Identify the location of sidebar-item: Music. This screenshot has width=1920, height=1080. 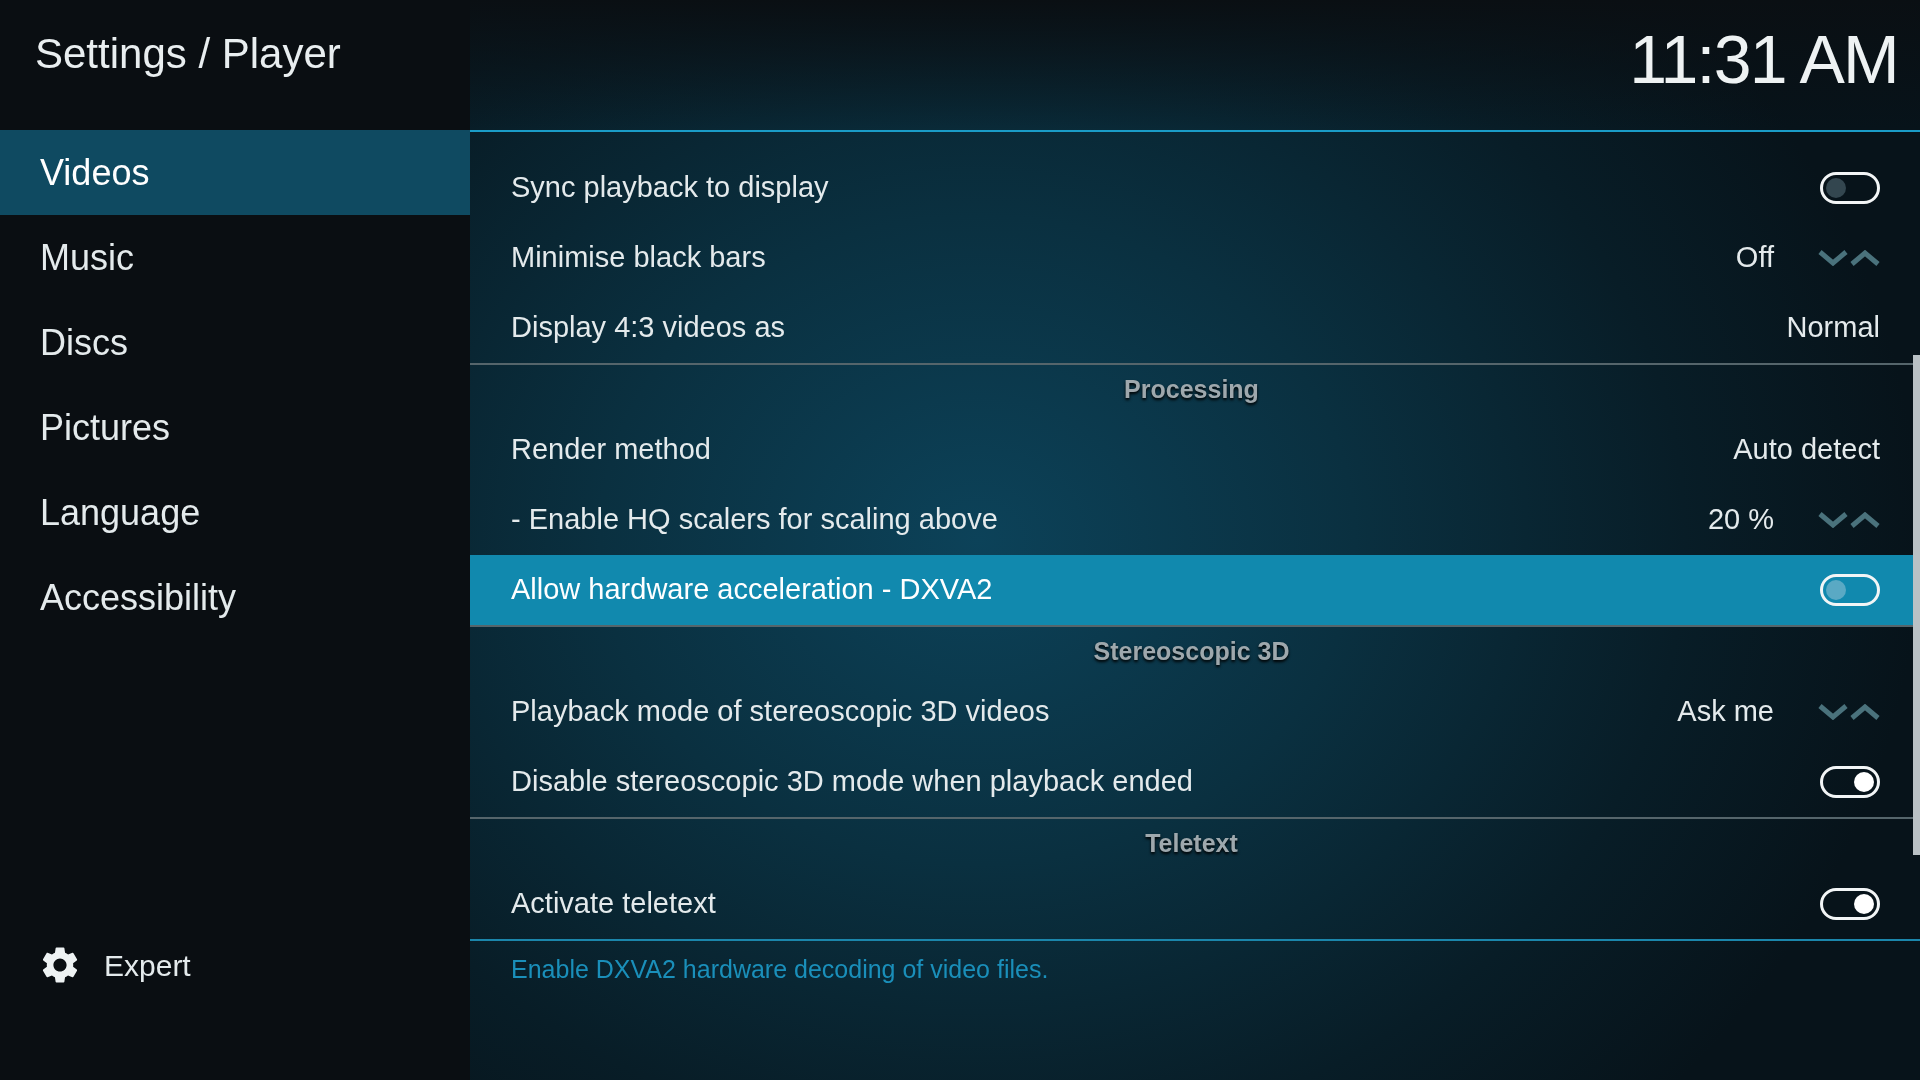
(235, 257).